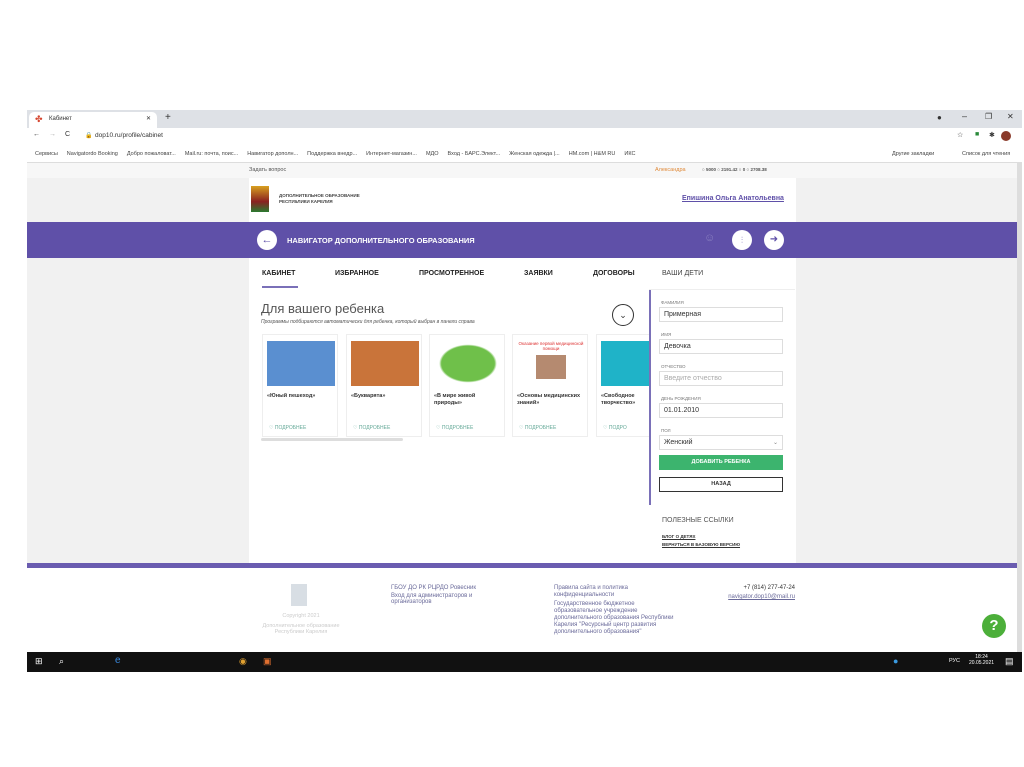 The image size is (1024, 767). I want to click on more-link: ♡ ПОДРО, so click(615, 428).